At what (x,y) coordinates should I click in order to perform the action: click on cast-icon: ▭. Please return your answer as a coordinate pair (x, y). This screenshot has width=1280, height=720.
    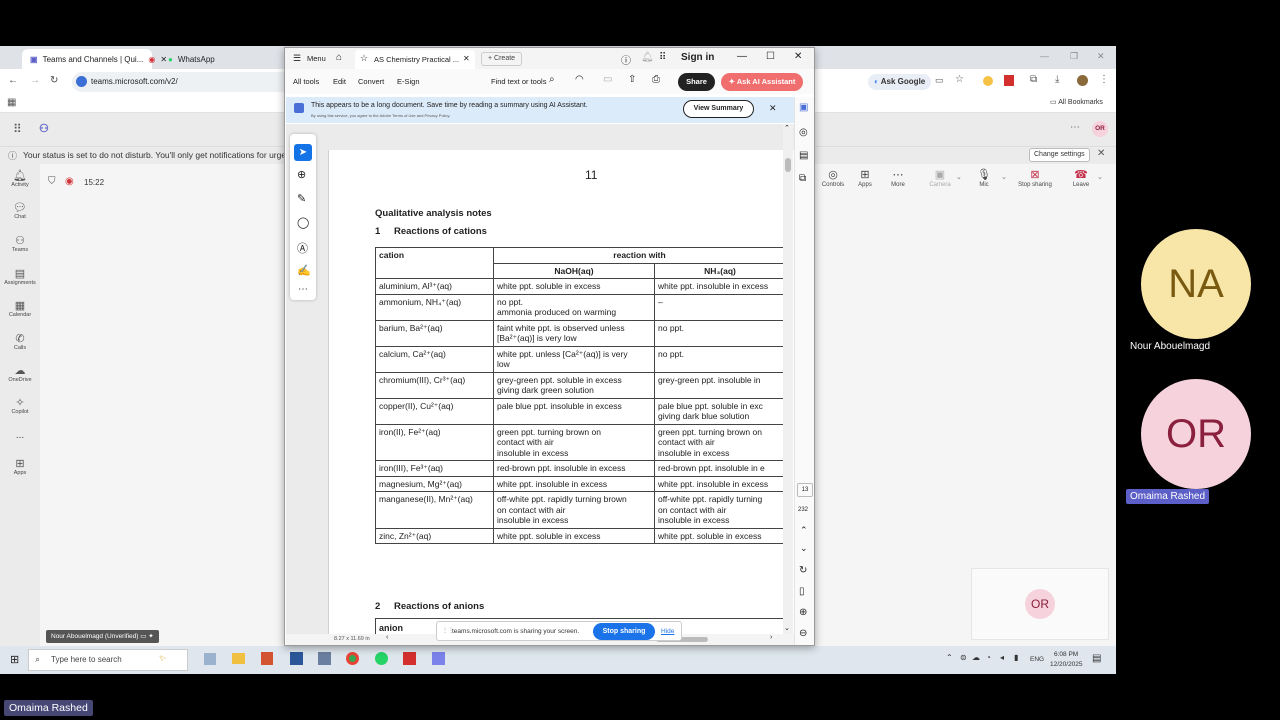
    Looking at the image, I should click on (939, 80).